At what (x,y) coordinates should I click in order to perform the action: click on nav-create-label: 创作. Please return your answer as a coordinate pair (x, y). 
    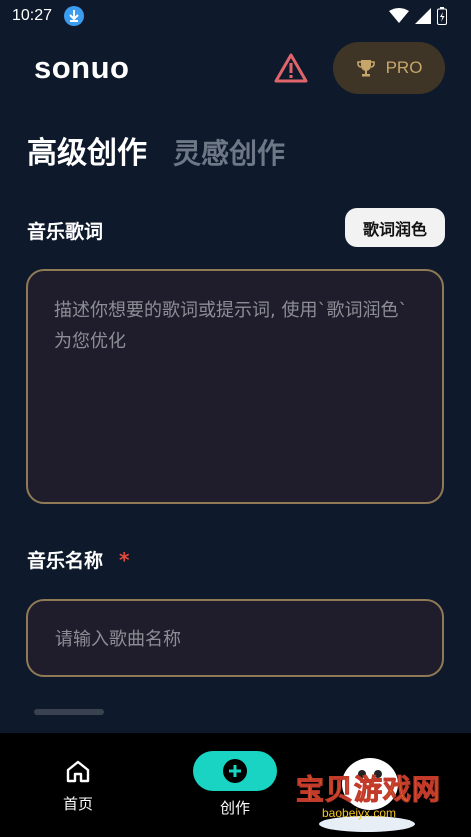
    Looking at the image, I should click on (234, 808).